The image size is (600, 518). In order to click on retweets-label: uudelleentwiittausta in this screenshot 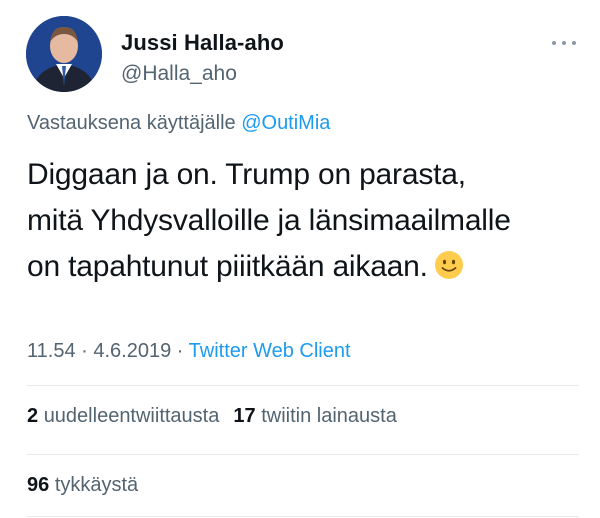, I will do `click(131, 416)`.